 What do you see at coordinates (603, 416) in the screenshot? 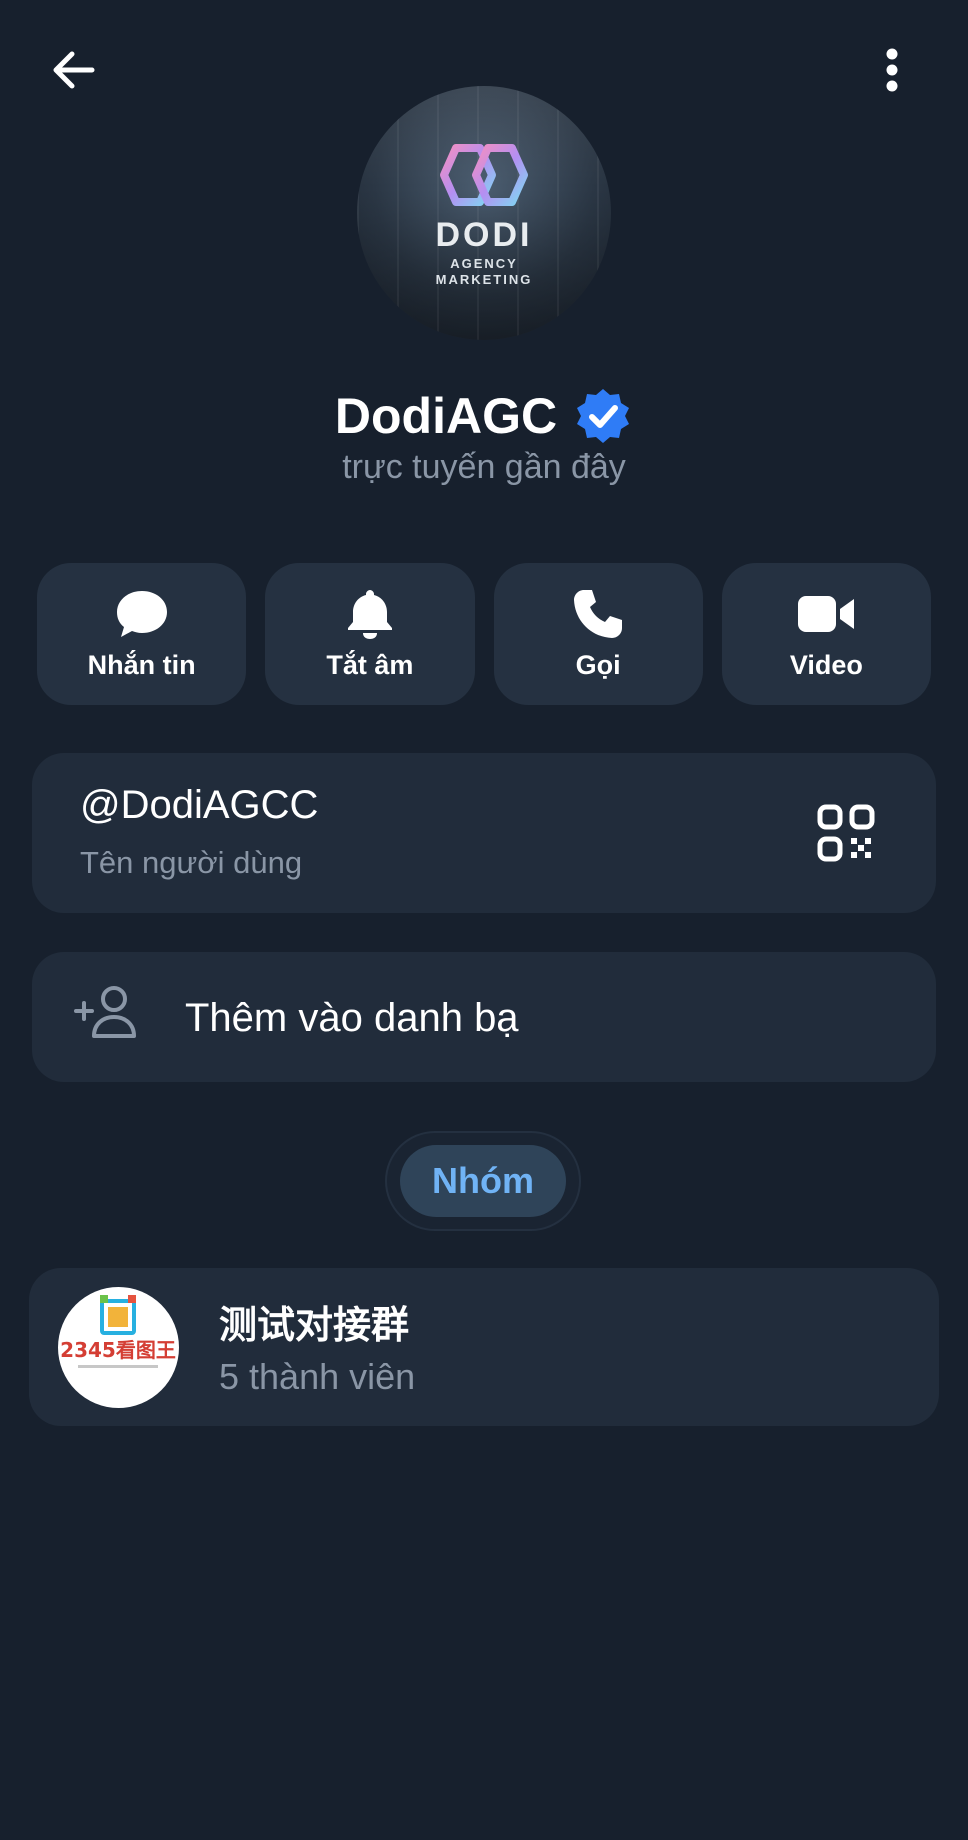
I see `verified-badge-icon` at bounding box center [603, 416].